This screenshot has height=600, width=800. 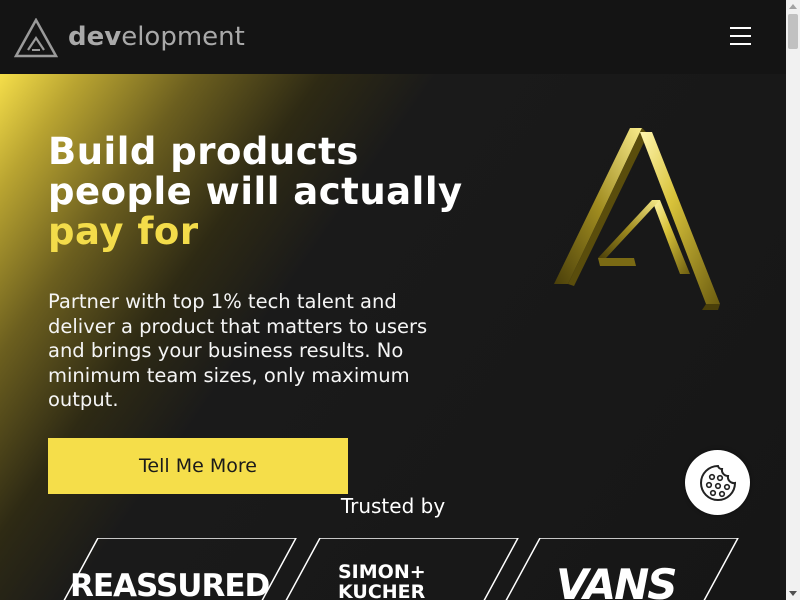 What do you see at coordinates (793, 6) in the screenshot?
I see `scroll-up-arrow-icon` at bounding box center [793, 6].